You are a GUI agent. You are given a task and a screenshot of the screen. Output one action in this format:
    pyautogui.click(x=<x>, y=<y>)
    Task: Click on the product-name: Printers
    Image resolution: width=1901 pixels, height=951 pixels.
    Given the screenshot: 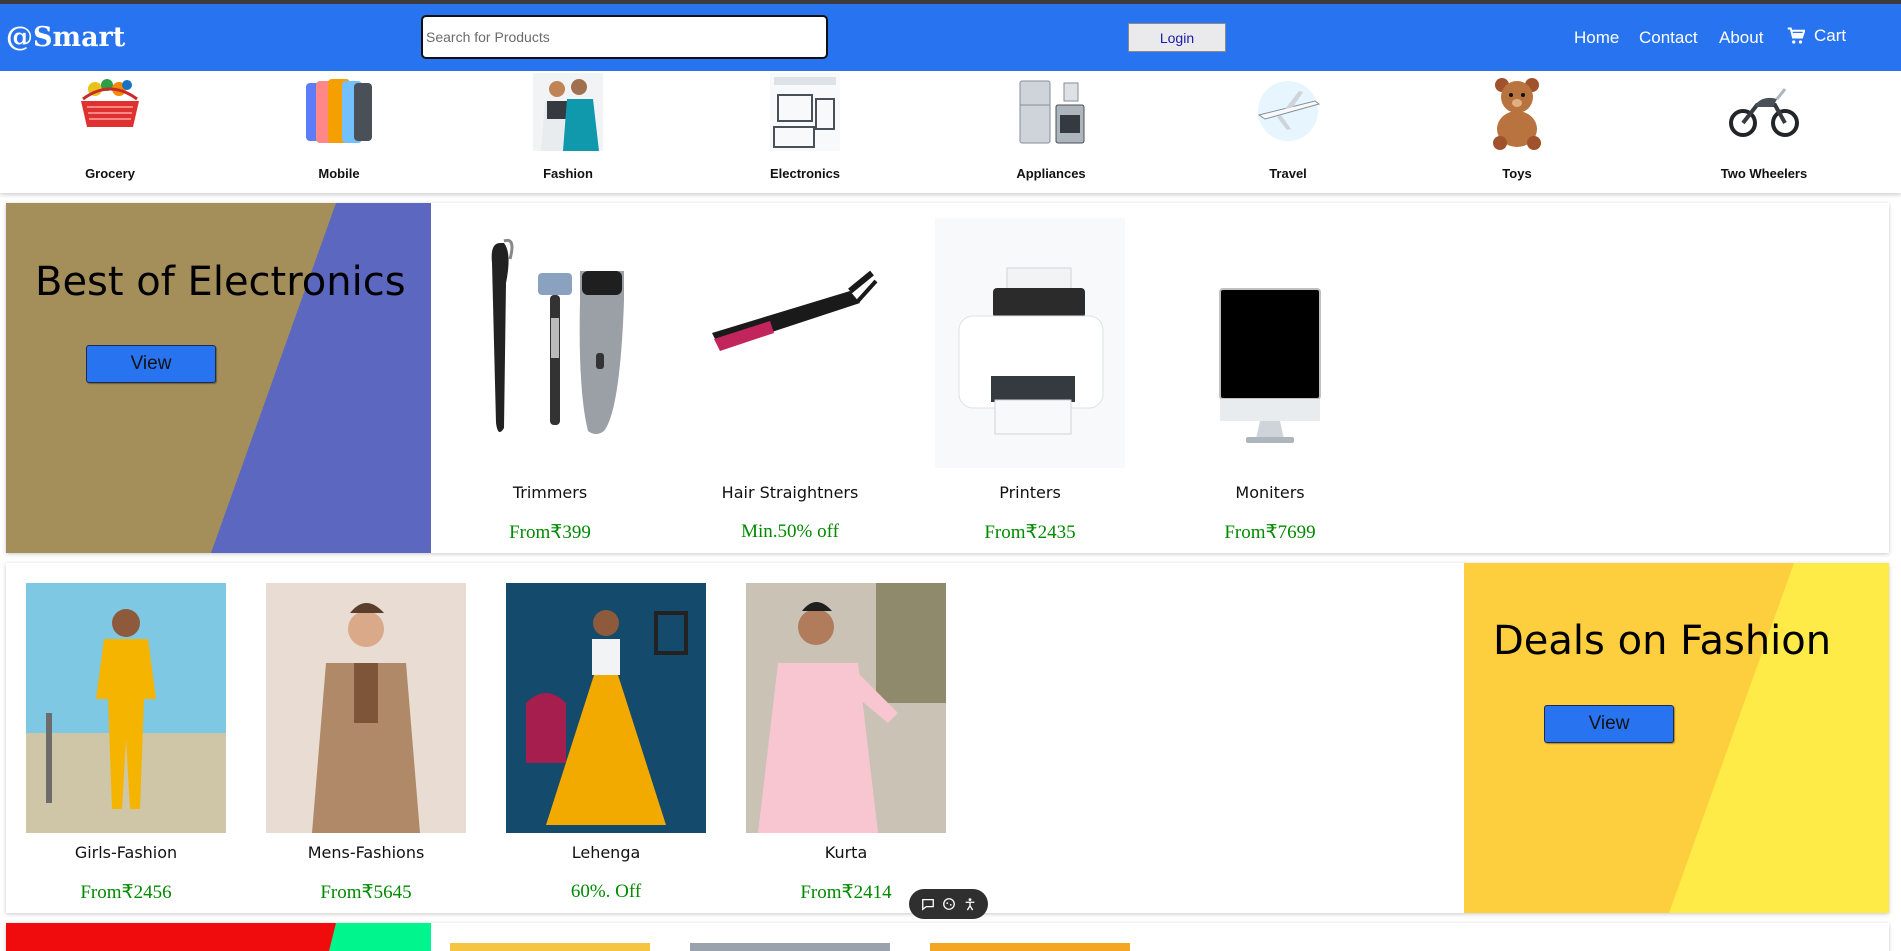 What is the action you would take?
    pyautogui.click(x=1030, y=492)
    